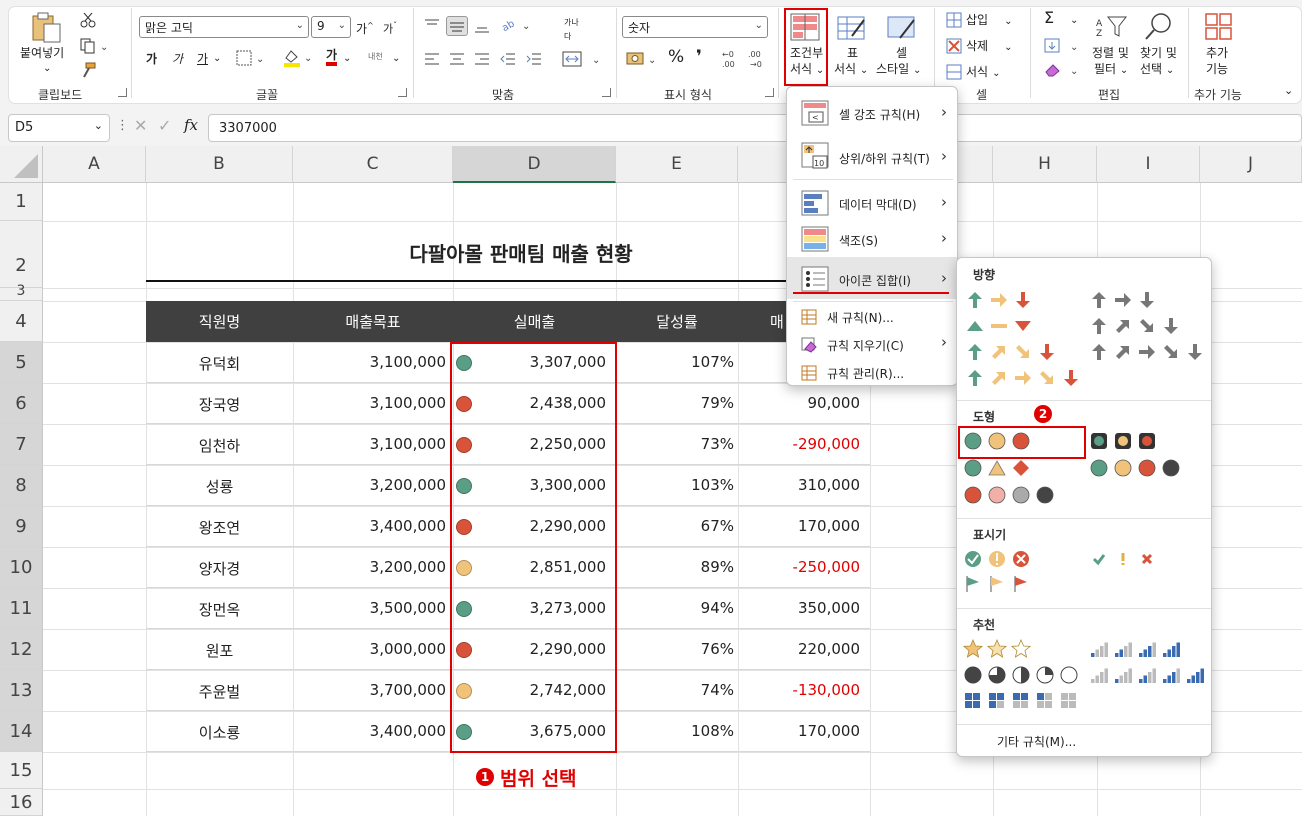  What do you see at coordinates (799, 444) in the screenshot?
I see `cell-diff: -290,000` at bounding box center [799, 444].